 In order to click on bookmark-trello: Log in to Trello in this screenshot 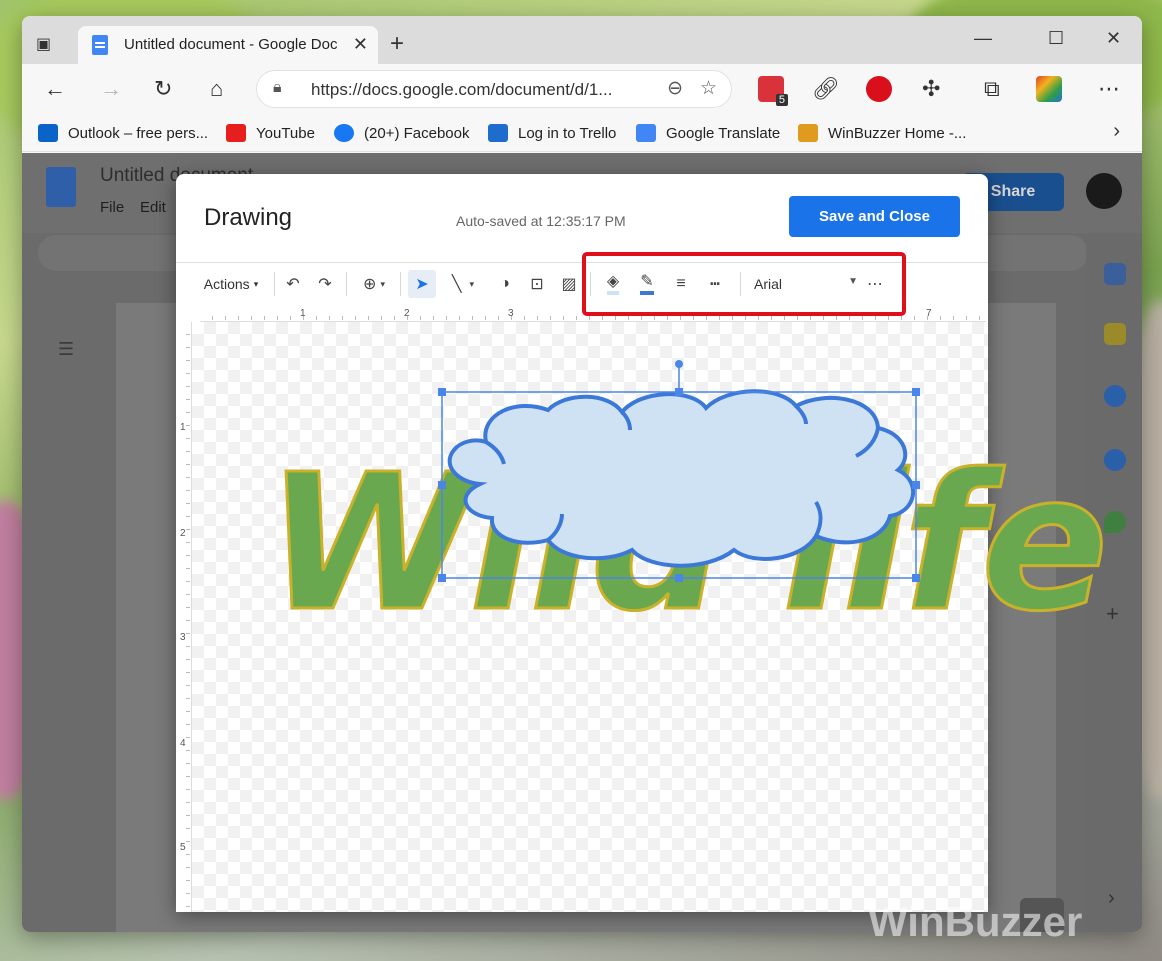, I will do `click(552, 133)`.